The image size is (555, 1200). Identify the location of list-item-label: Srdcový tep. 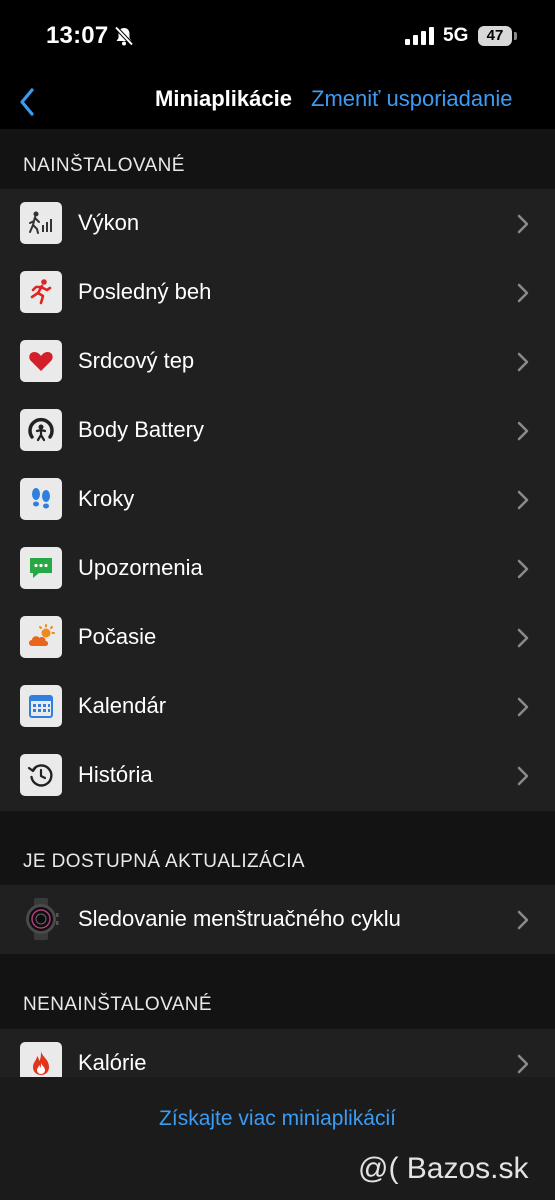
(136, 360).